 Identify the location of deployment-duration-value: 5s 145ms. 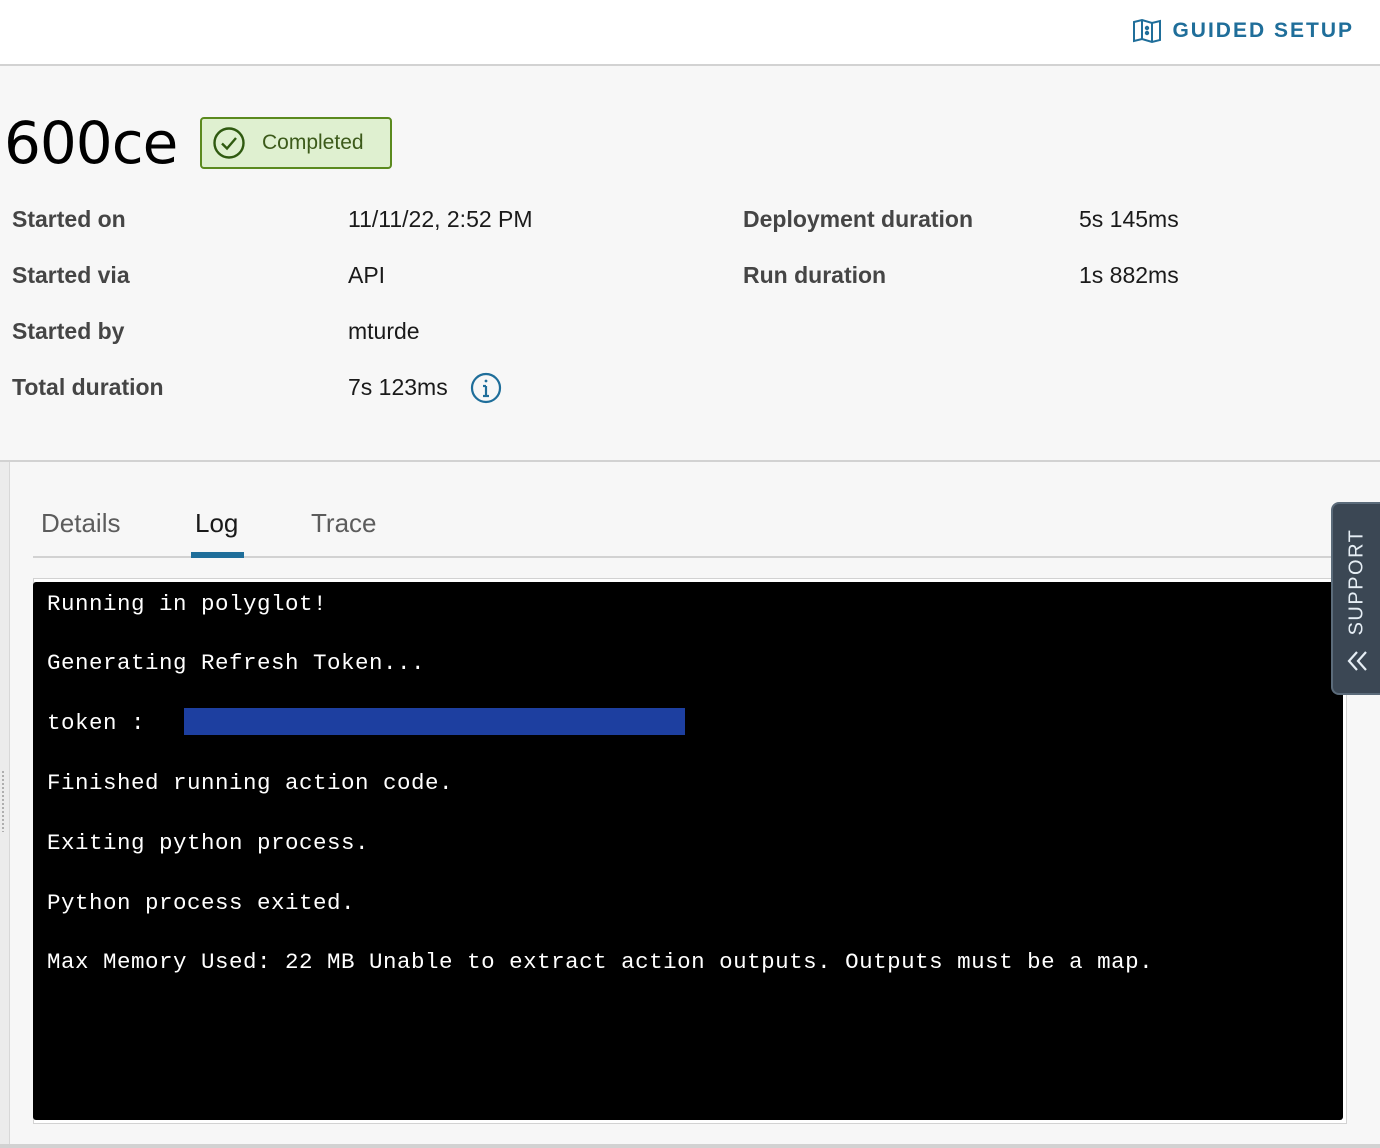
(1129, 219).